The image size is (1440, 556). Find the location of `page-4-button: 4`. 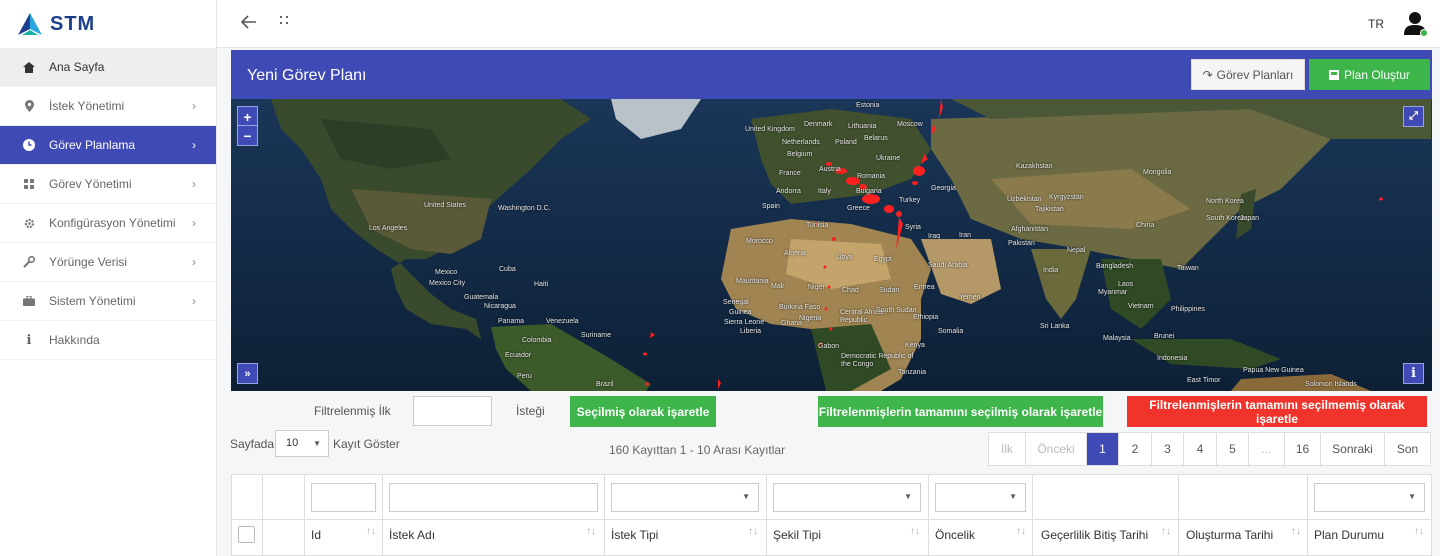

page-4-button: 4 is located at coordinates (1200, 449).